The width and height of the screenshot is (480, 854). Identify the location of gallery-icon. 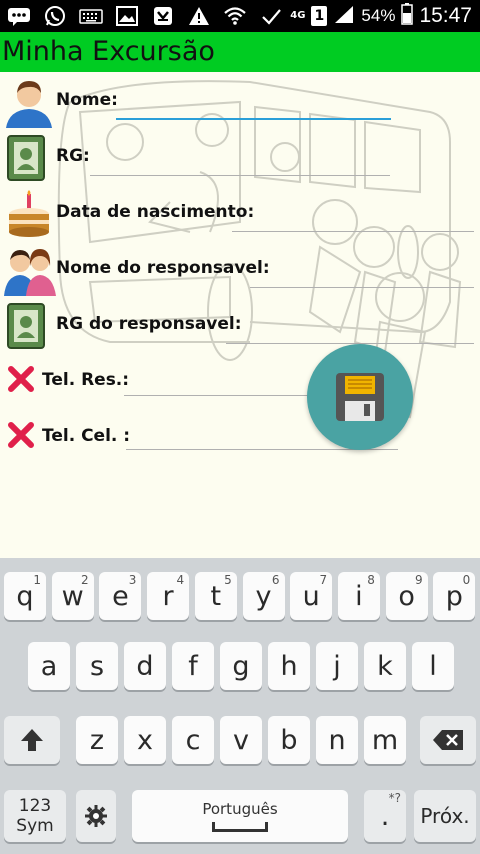
(127, 16).